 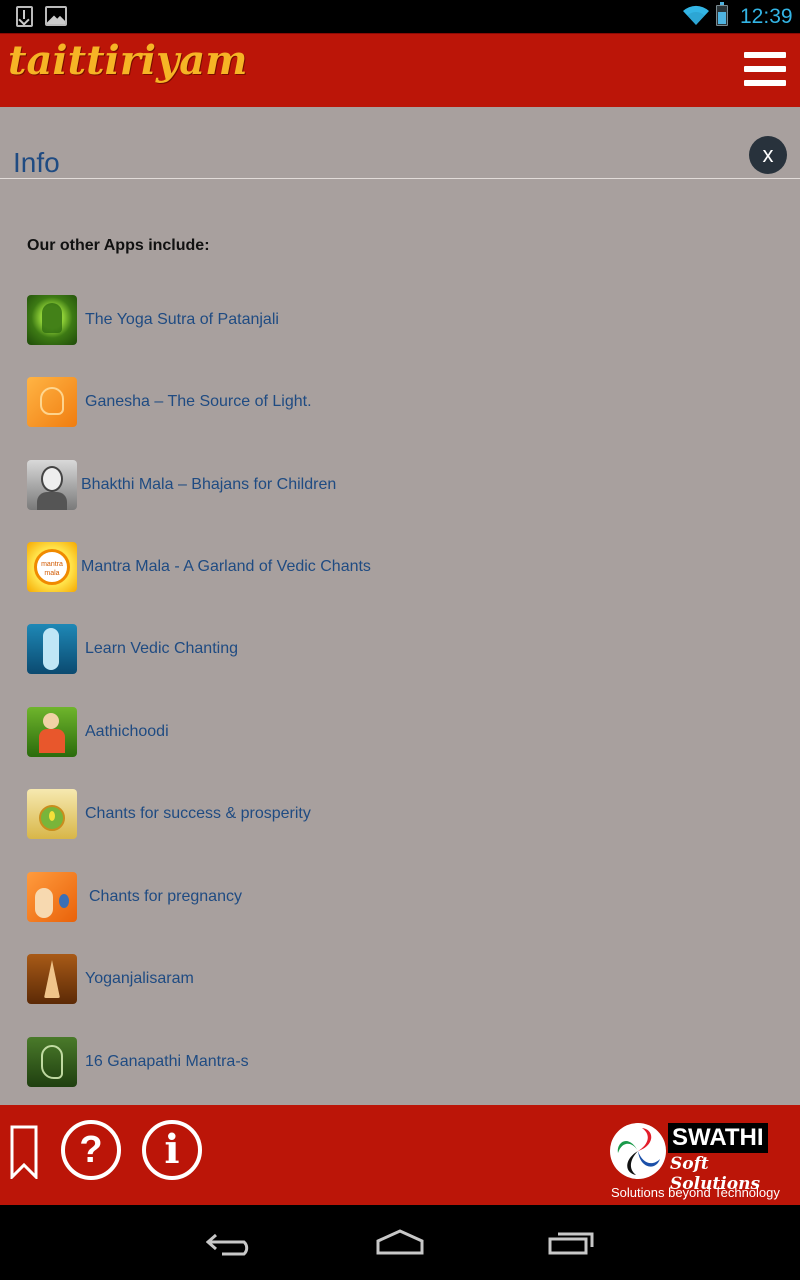 I want to click on vedic-chanting-app-icon, so click(x=52, y=649).